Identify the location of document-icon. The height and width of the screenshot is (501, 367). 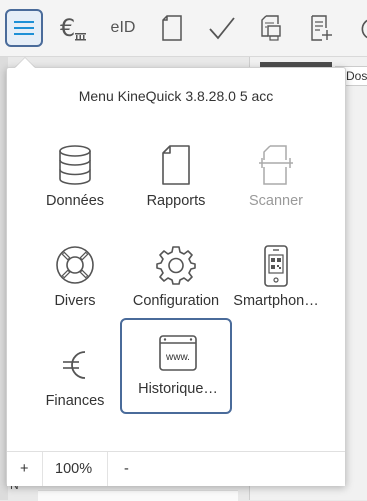
(172, 28).